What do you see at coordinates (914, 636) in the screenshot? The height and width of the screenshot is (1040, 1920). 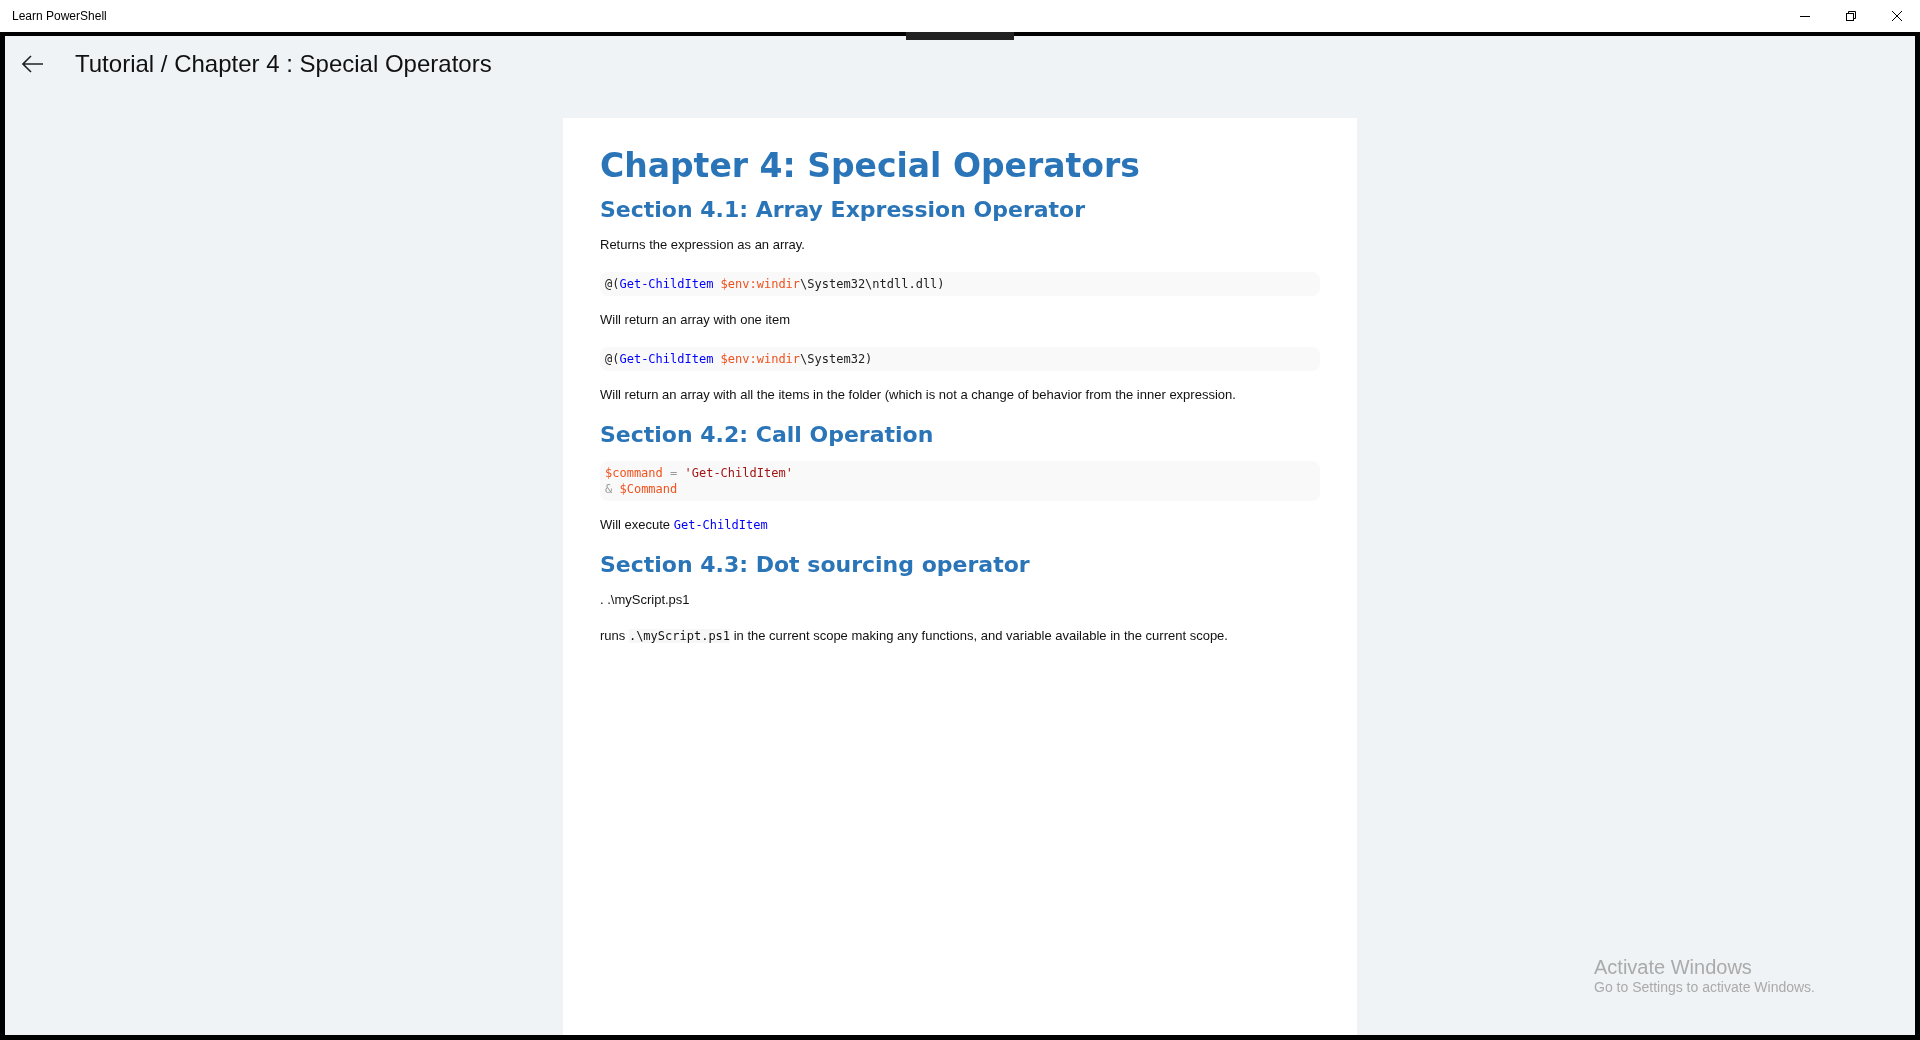 I see `paragraph: runs .\myScript.ps1 in the current scope making any functions, and variable available in the current scope.` at bounding box center [914, 636].